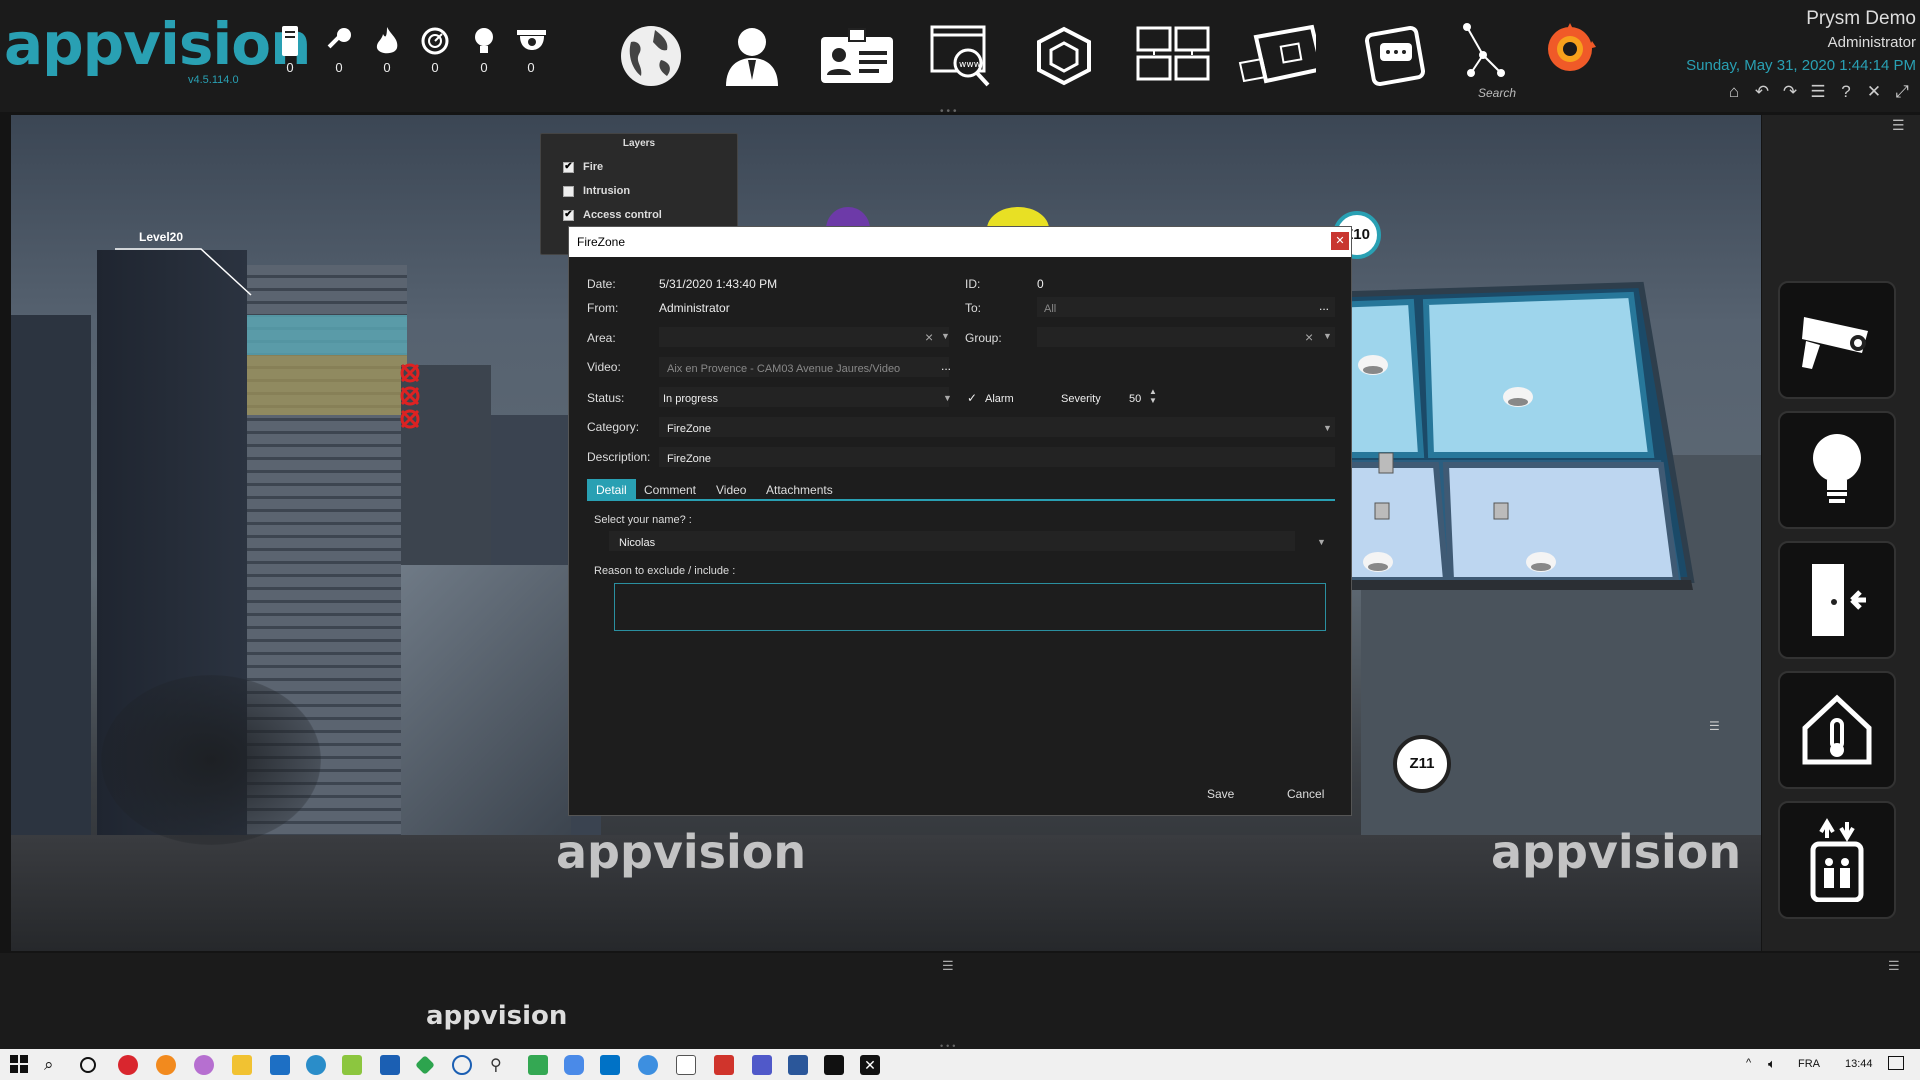 Image resolution: width=1920 pixels, height=1080 pixels. I want to click on category-select, so click(997, 427).